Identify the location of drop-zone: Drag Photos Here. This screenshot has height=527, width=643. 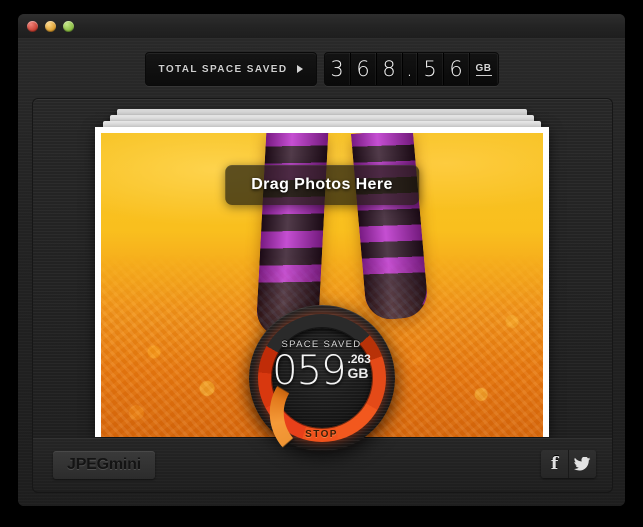
(322, 185).